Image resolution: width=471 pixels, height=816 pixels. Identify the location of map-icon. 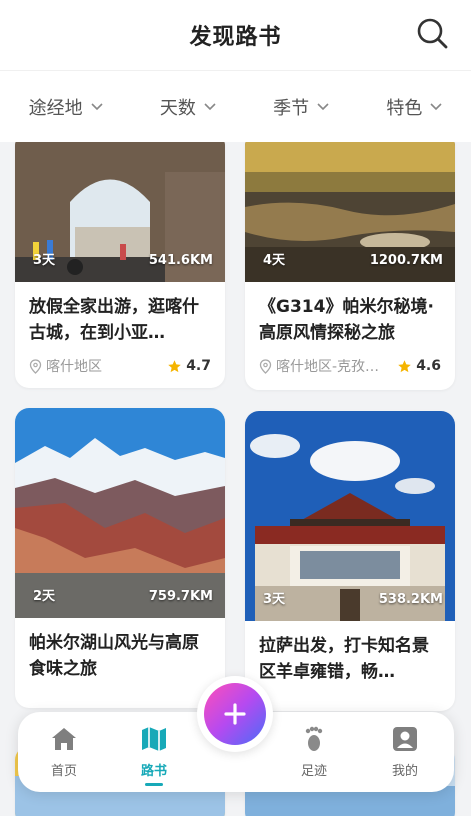
(154, 739).